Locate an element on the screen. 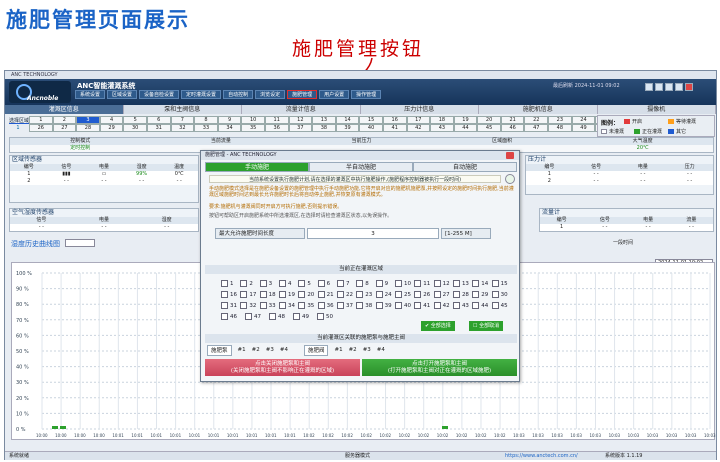 This screenshot has height=462, width=720. zone-checkbox-8: 8 is located at coordinates (365, 284).